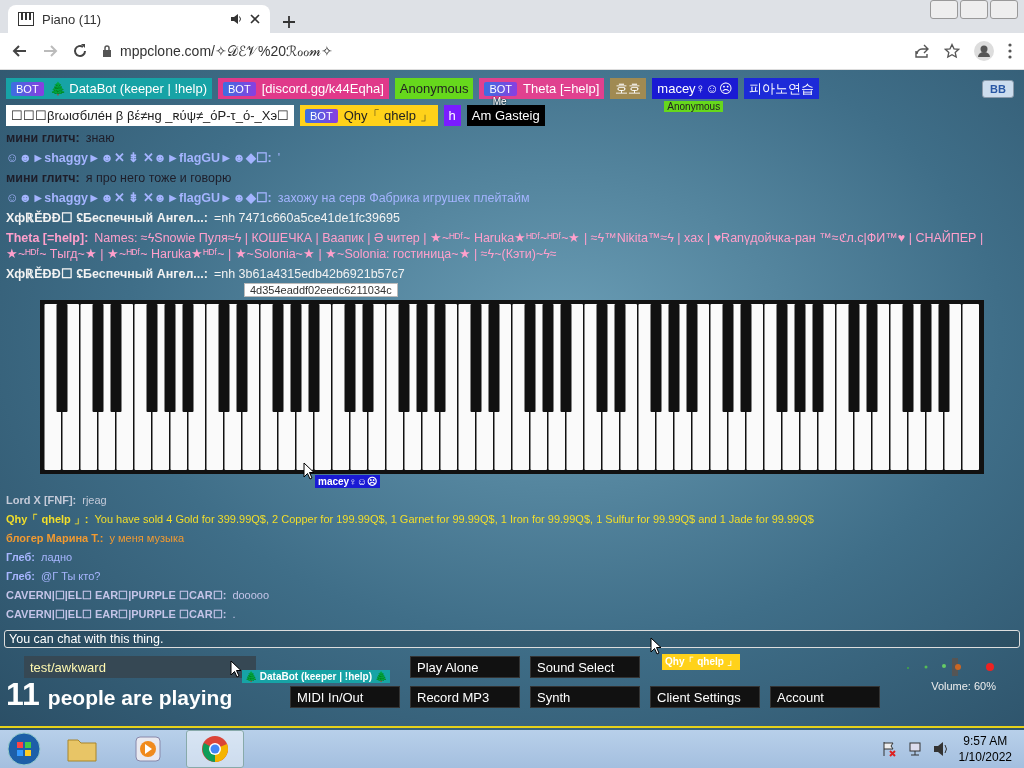  I want to click on close-icon, so click(255, 19).